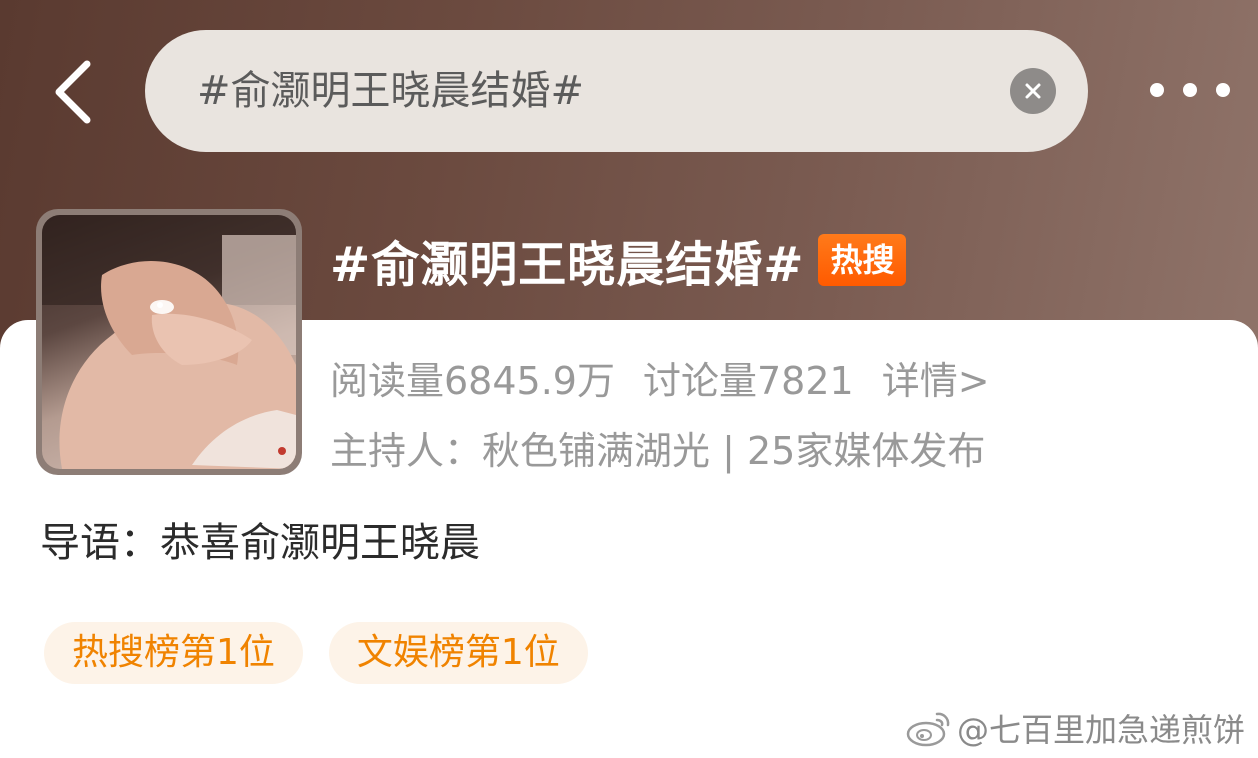 This screenshot has height=758, width=1258. What do you see at coordinates (173, 653) in the screenshot?
I see `tag-hot-search-rank: 热搜榜第1位` at bounding box center [173, 653].